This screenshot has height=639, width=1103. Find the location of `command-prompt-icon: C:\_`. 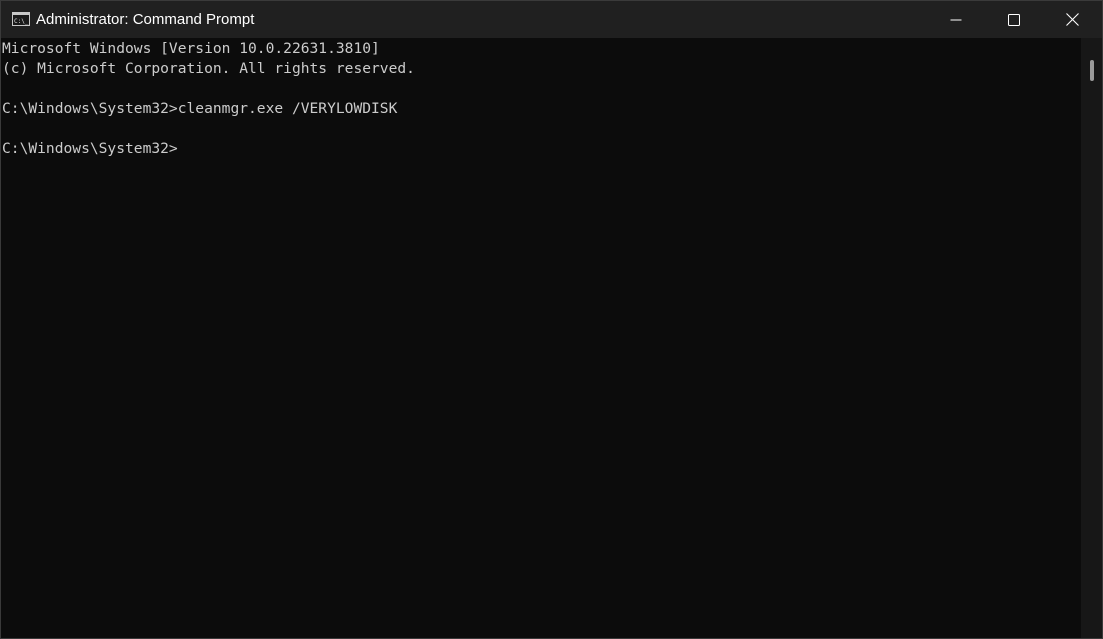

command-prompt-icon: C:\_ is located at coordinates (21, 19).